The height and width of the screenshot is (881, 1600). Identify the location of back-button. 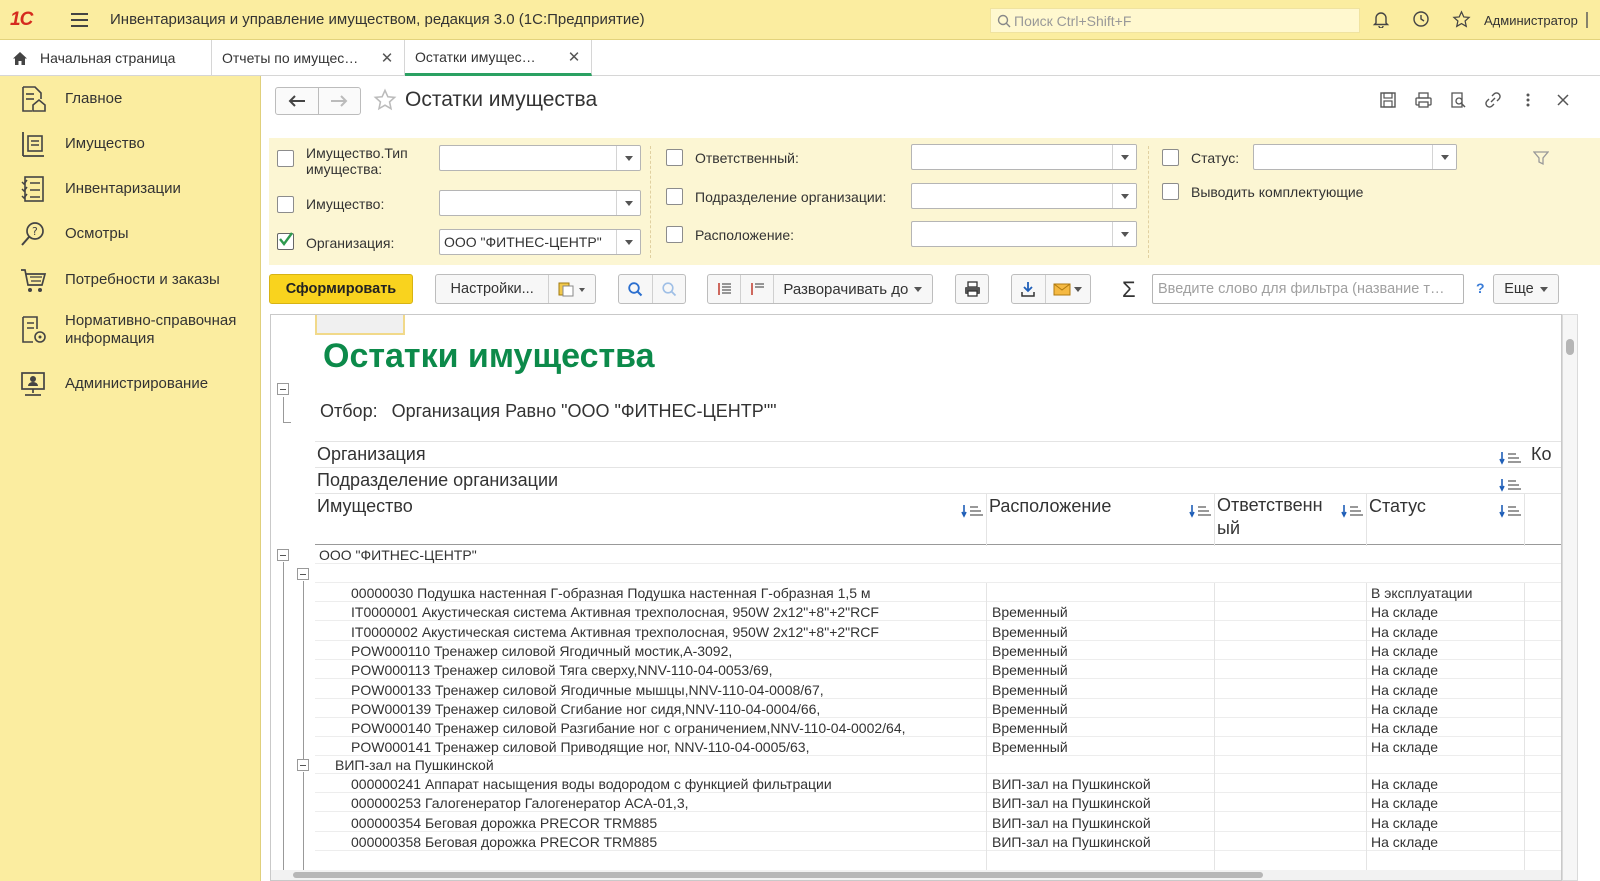
(297, 101).